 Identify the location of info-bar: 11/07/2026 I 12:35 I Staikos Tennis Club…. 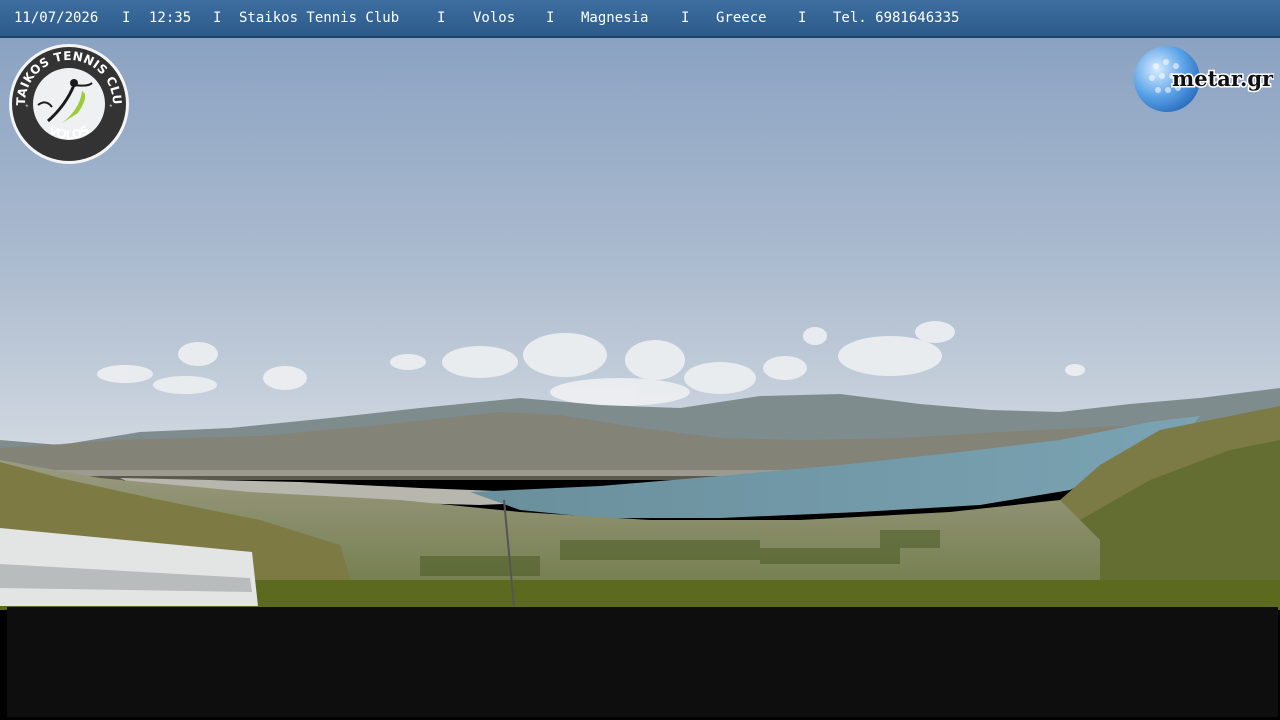
(640, 19).